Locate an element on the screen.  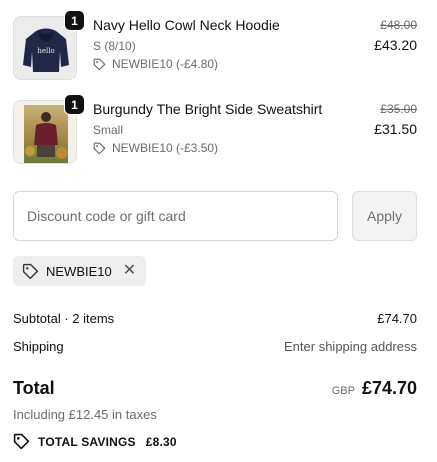
remove-discount-icon: ✕ is located at coordinates (129, 271).